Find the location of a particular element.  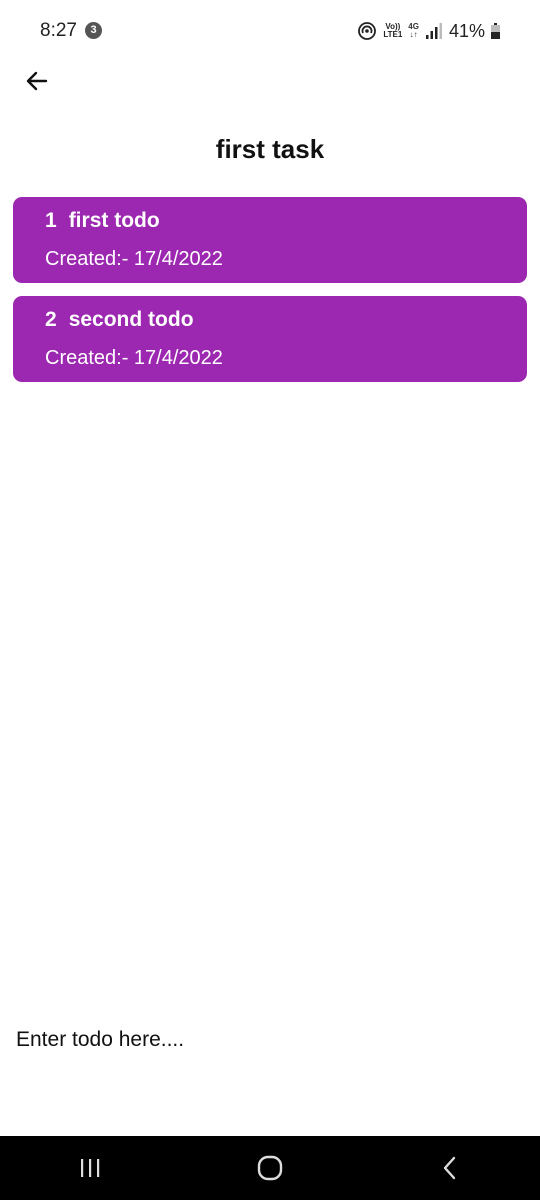

status-icons: Vo)) LTE1 4G ↓↑ 41% is located at coordinates (428, 31).